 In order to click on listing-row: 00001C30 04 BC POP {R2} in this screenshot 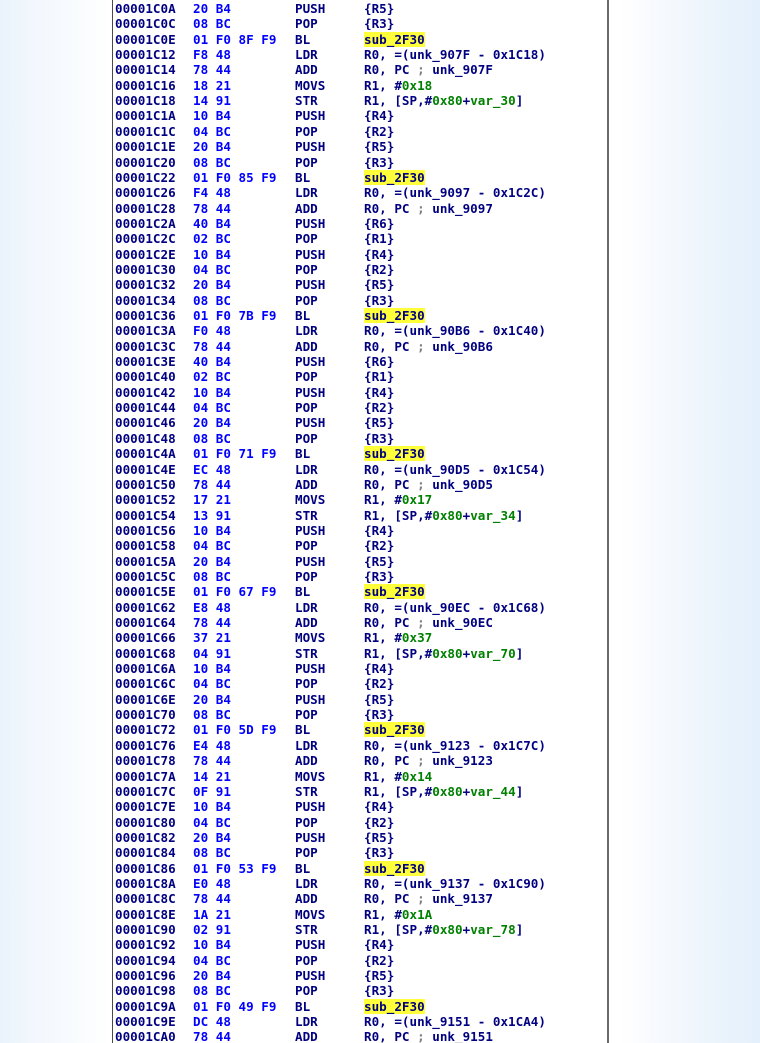, I will do `click(360, 269)`.